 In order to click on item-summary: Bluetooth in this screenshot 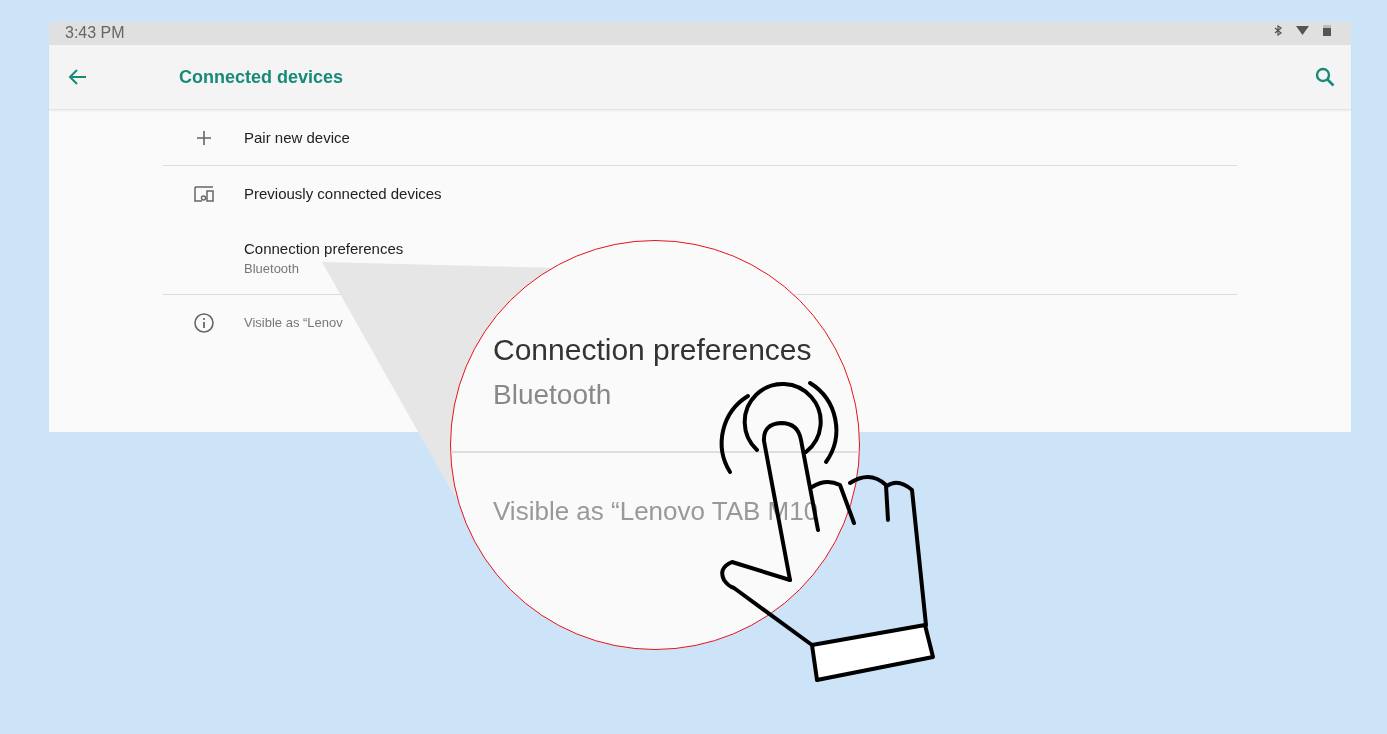, I will do `click(272, 268)`.